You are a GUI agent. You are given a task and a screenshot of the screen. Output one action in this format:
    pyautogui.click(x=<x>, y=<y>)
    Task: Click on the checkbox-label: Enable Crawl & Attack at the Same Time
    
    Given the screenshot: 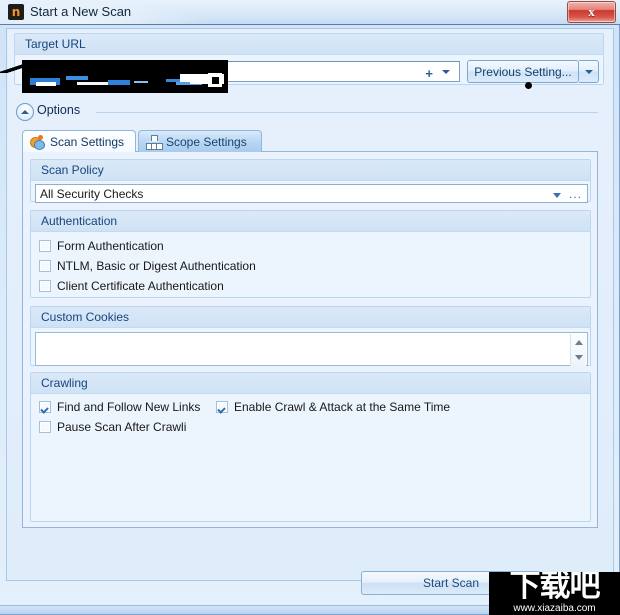 What is the action you would take?
    pyautogui.click(x=342, y=407)
    